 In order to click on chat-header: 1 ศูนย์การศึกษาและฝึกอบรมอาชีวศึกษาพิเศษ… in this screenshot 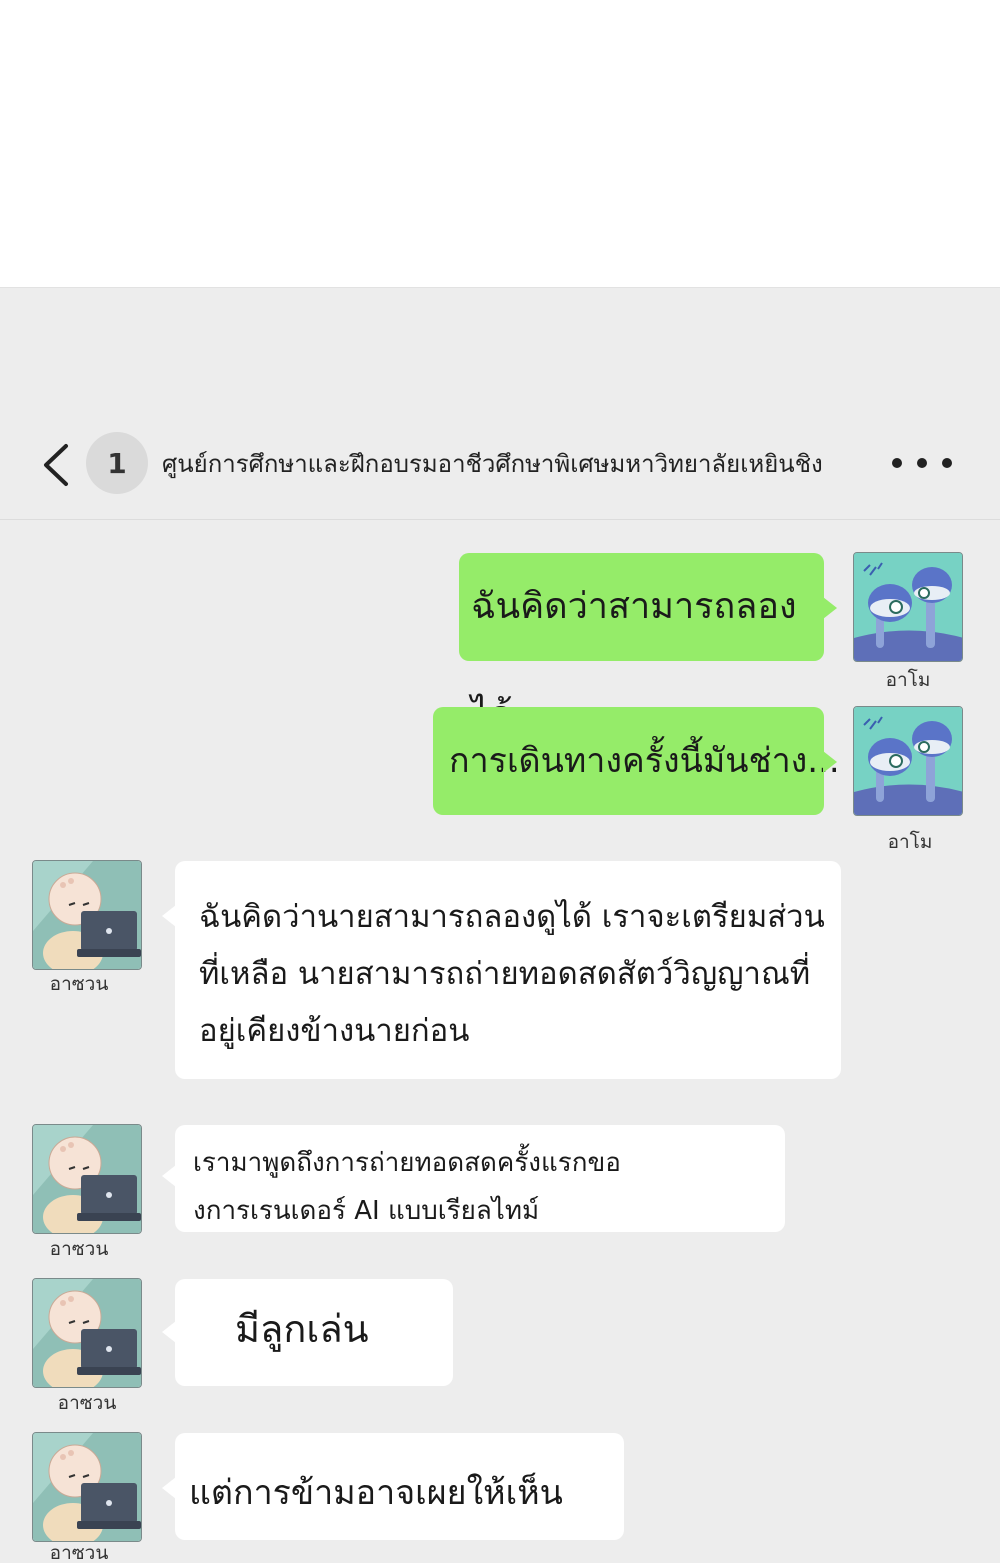, I will do `click(500, 465)`.